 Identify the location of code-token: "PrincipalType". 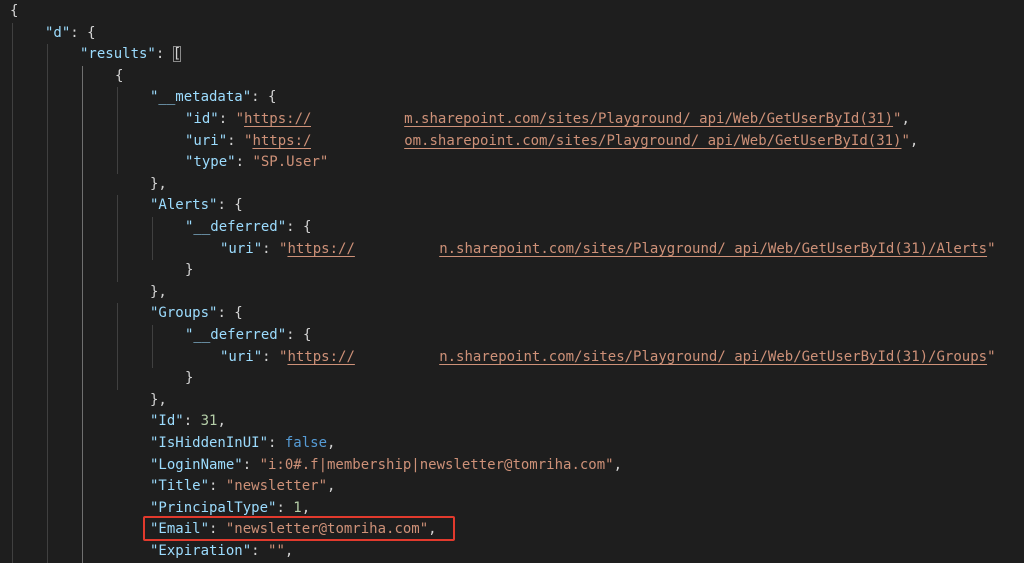
(213, 507).